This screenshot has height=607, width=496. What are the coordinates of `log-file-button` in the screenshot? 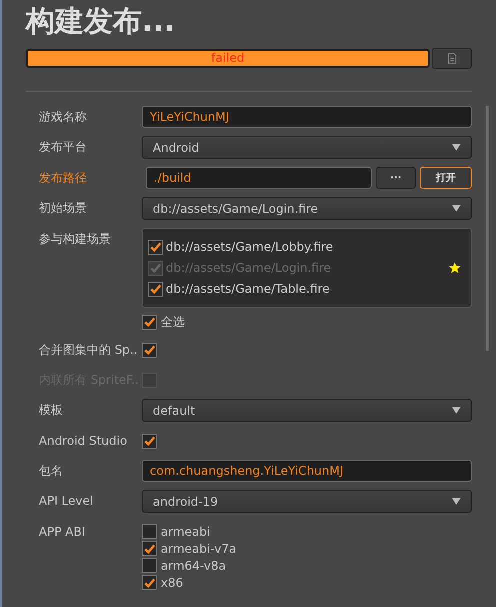 It's located at (452, 58).